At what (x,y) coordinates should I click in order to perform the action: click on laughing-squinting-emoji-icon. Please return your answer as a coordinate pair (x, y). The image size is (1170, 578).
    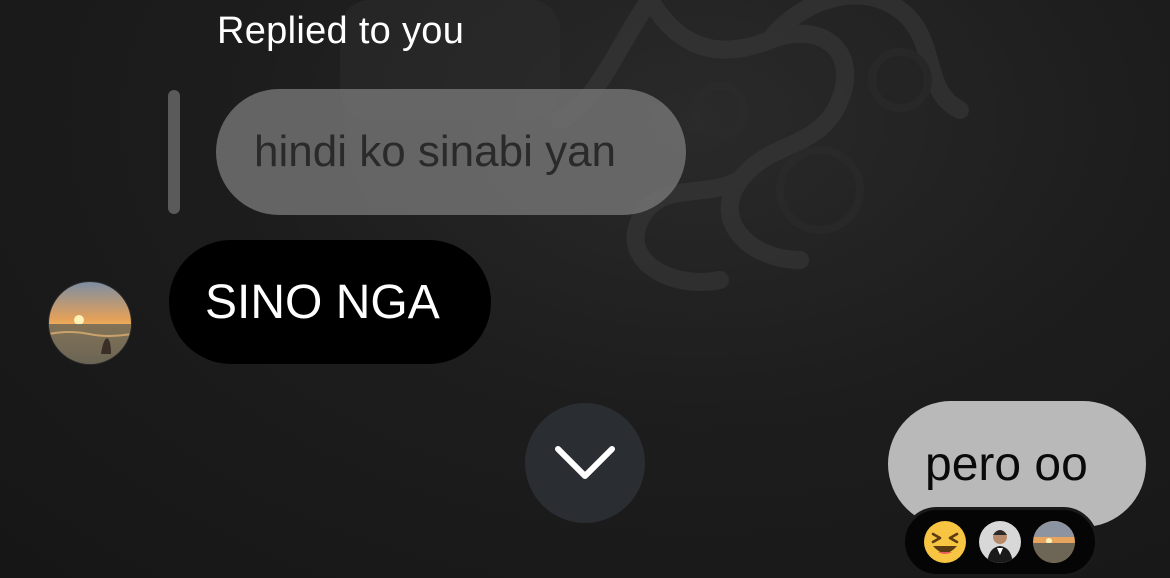
    Looking at the image, I should click on (945, 542).